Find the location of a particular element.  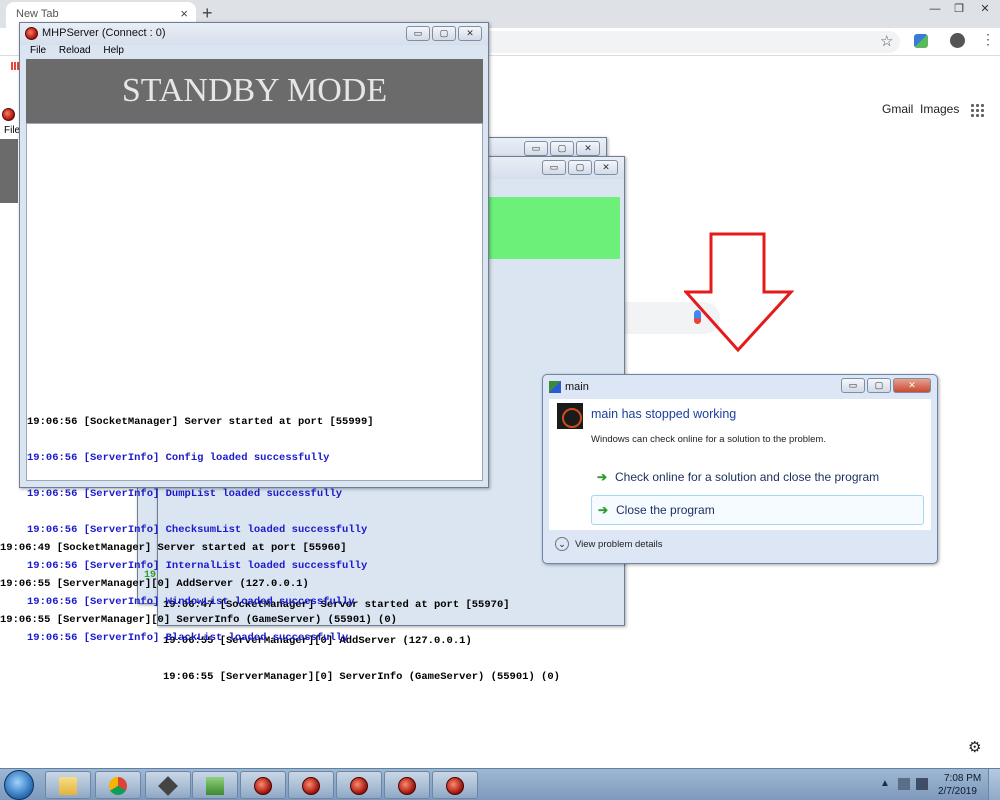

check-icon is located at coordinates (215, 786).